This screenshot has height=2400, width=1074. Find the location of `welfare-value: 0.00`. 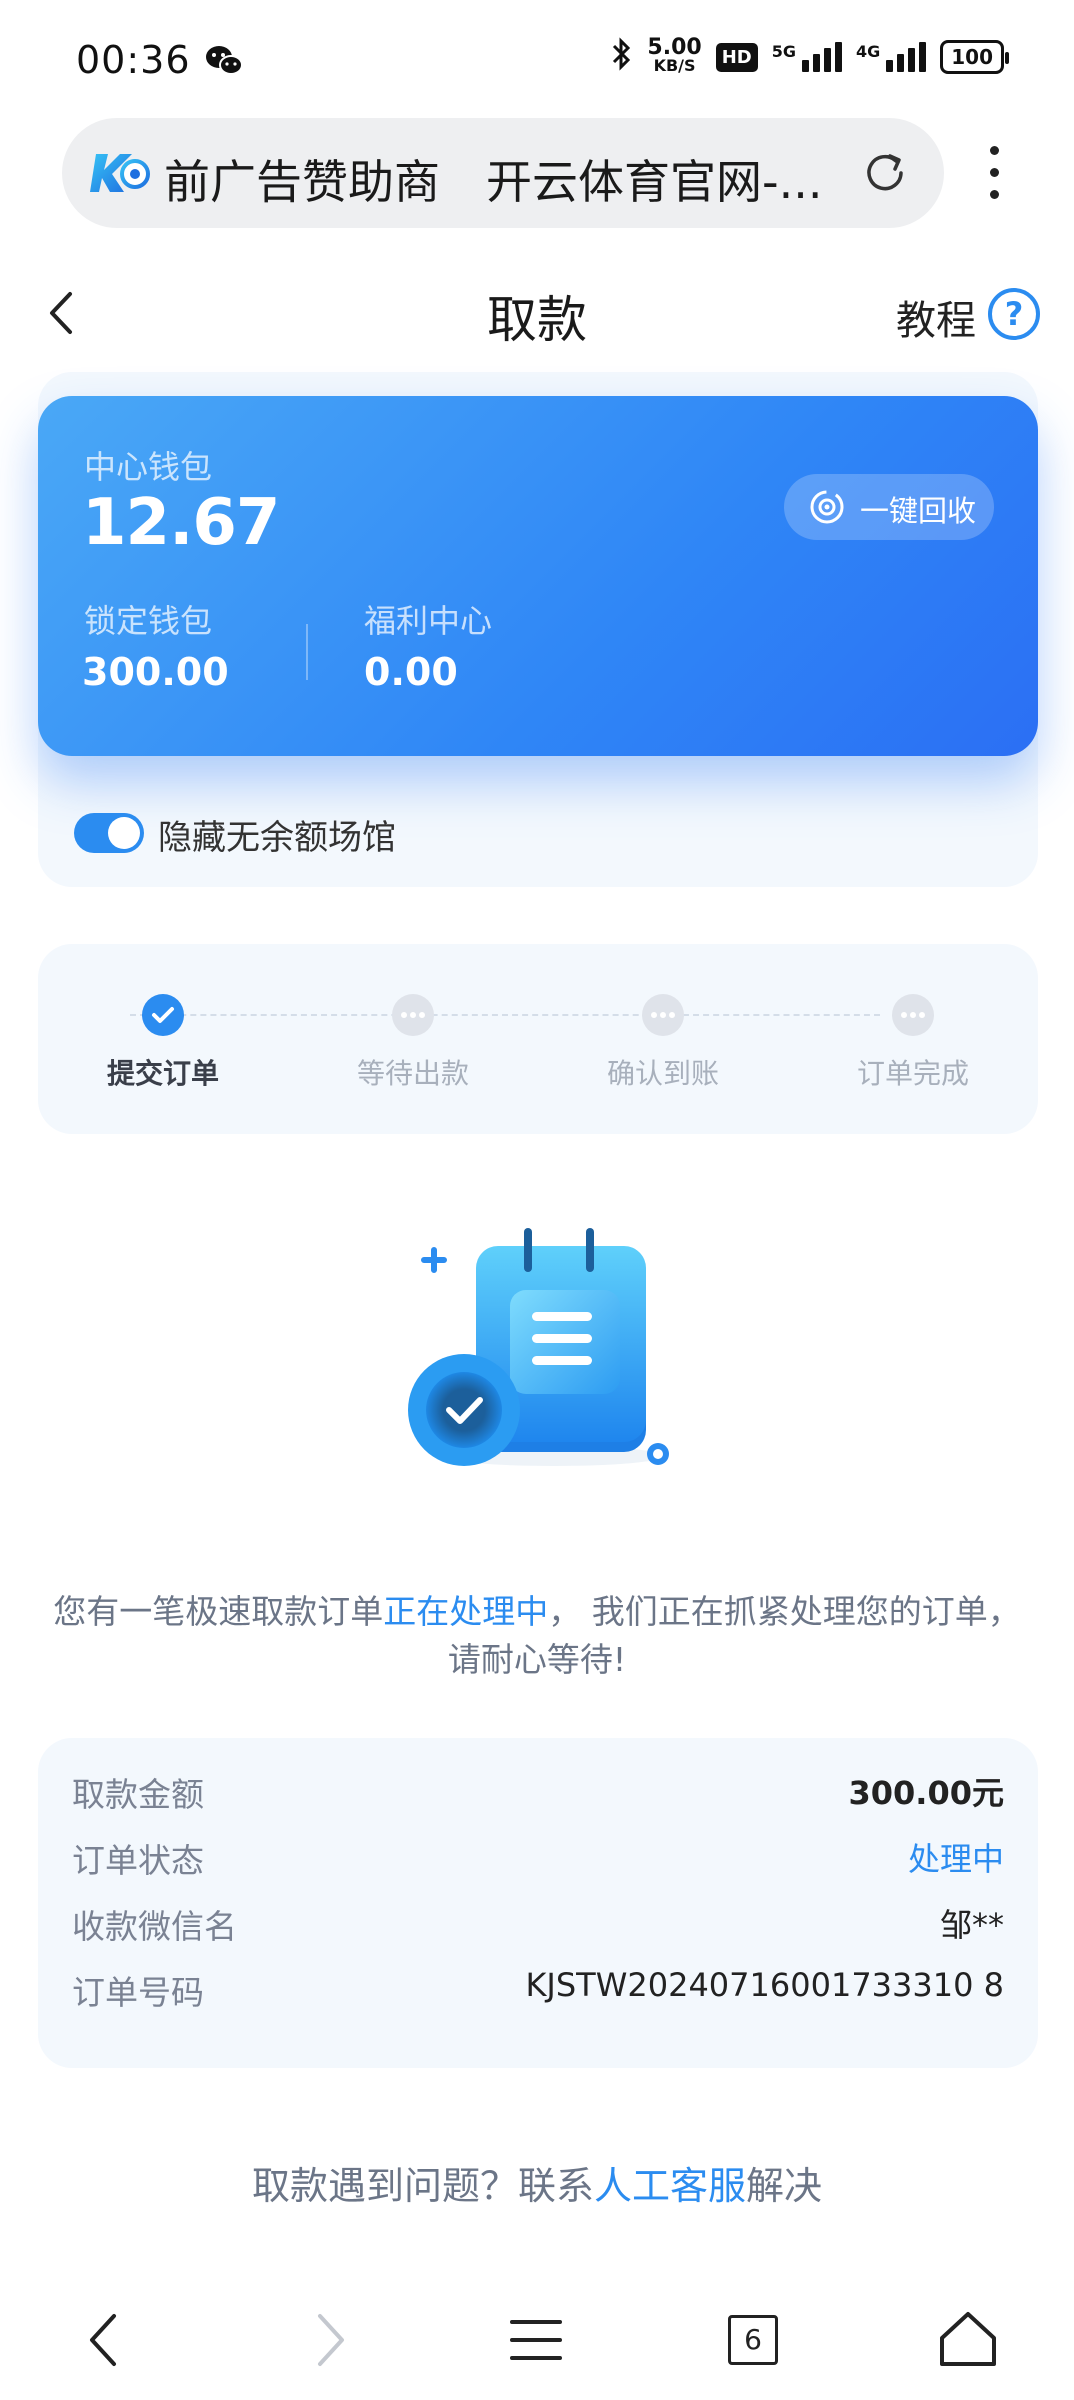

welfare-value: 0.00 is located at coordinates (411, 672).